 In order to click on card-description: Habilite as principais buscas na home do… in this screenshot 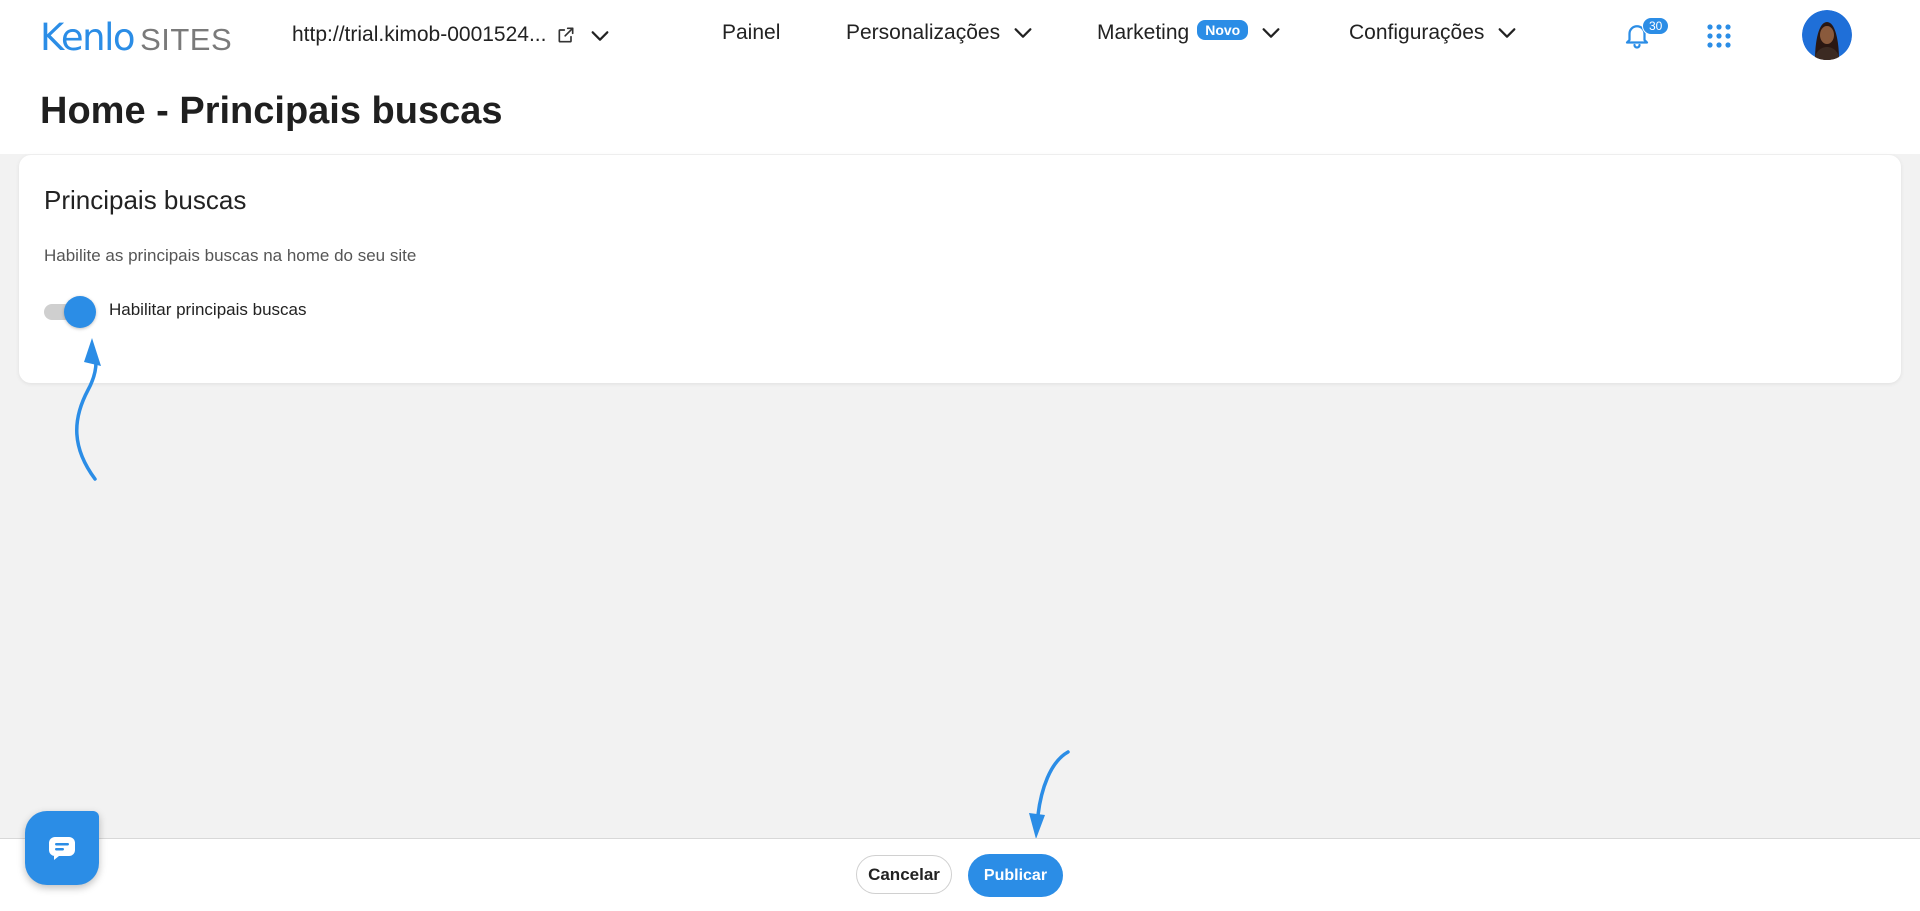, I will do `click(230, 255)`.